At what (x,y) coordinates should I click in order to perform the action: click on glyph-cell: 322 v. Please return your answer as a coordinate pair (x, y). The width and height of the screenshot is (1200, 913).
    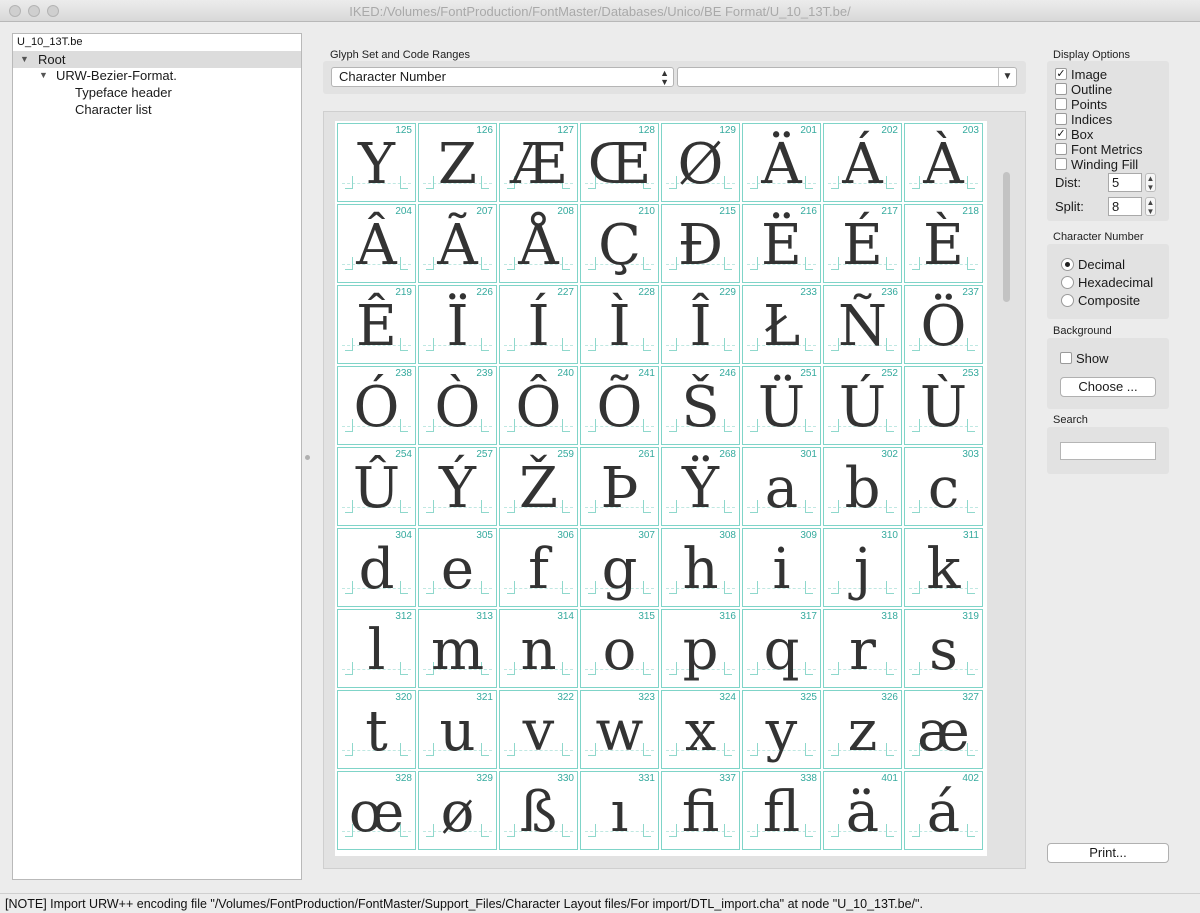
    Looking at the image, I should click on (538, 729).